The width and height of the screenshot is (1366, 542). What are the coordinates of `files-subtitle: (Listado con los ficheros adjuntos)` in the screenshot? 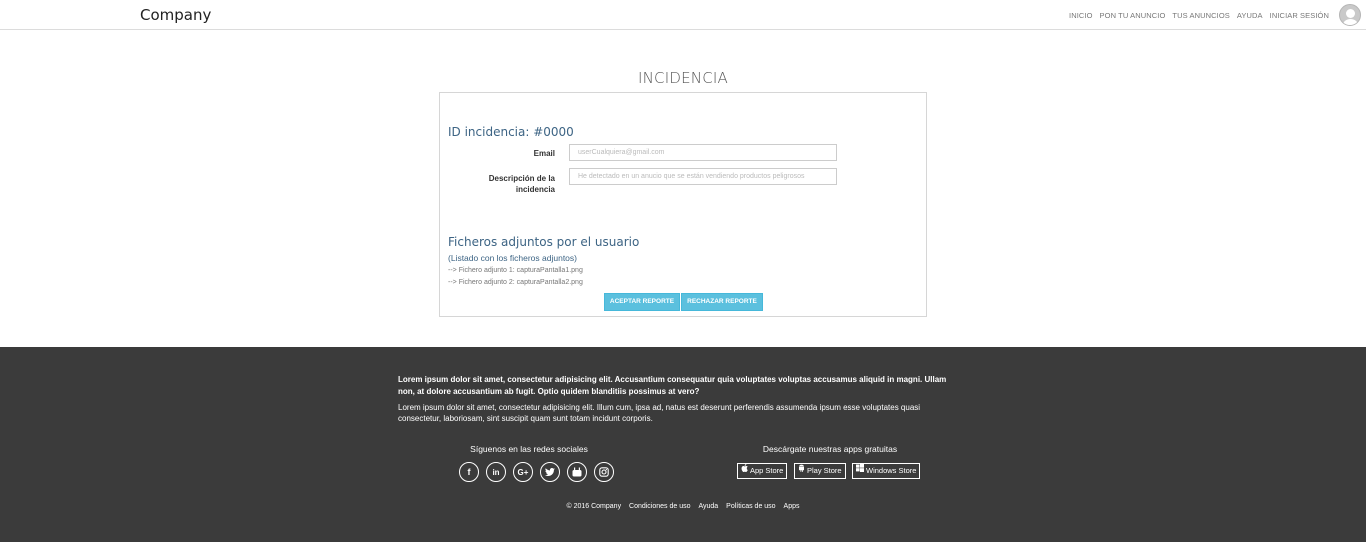 It's located at (512, 258).